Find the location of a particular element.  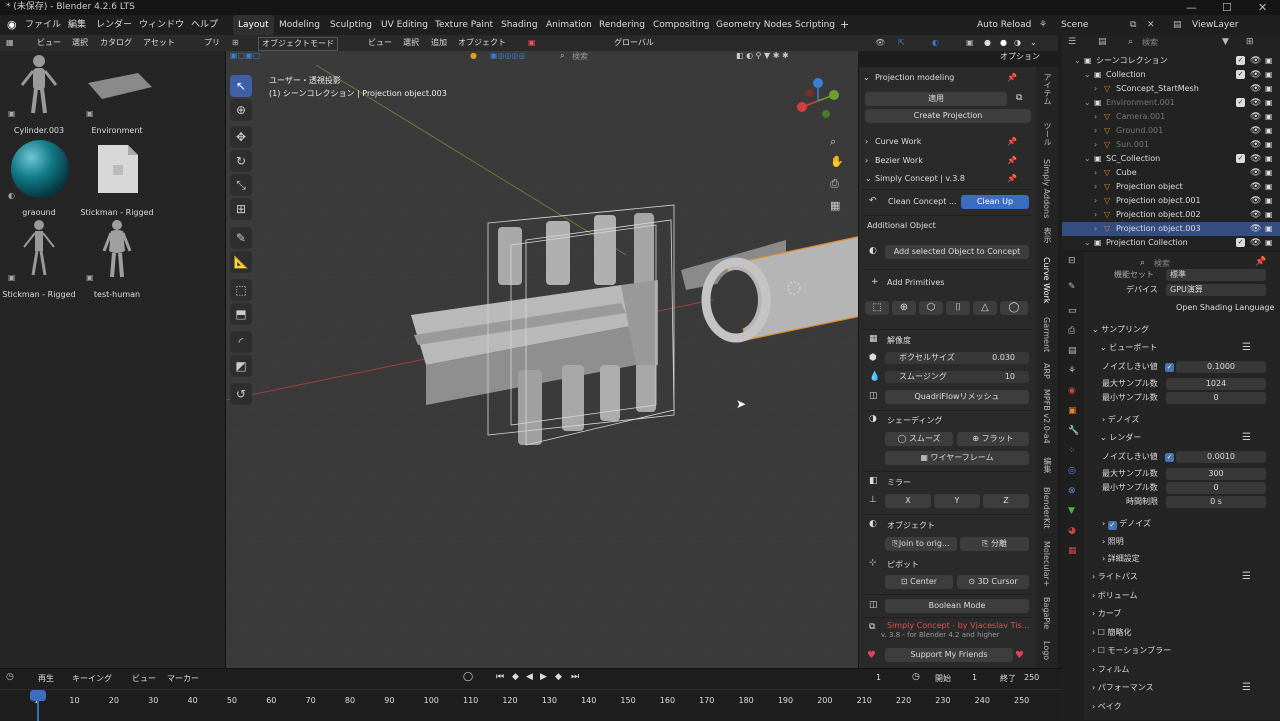

viewport-search: 検索 is located at coordinates (580, 56).